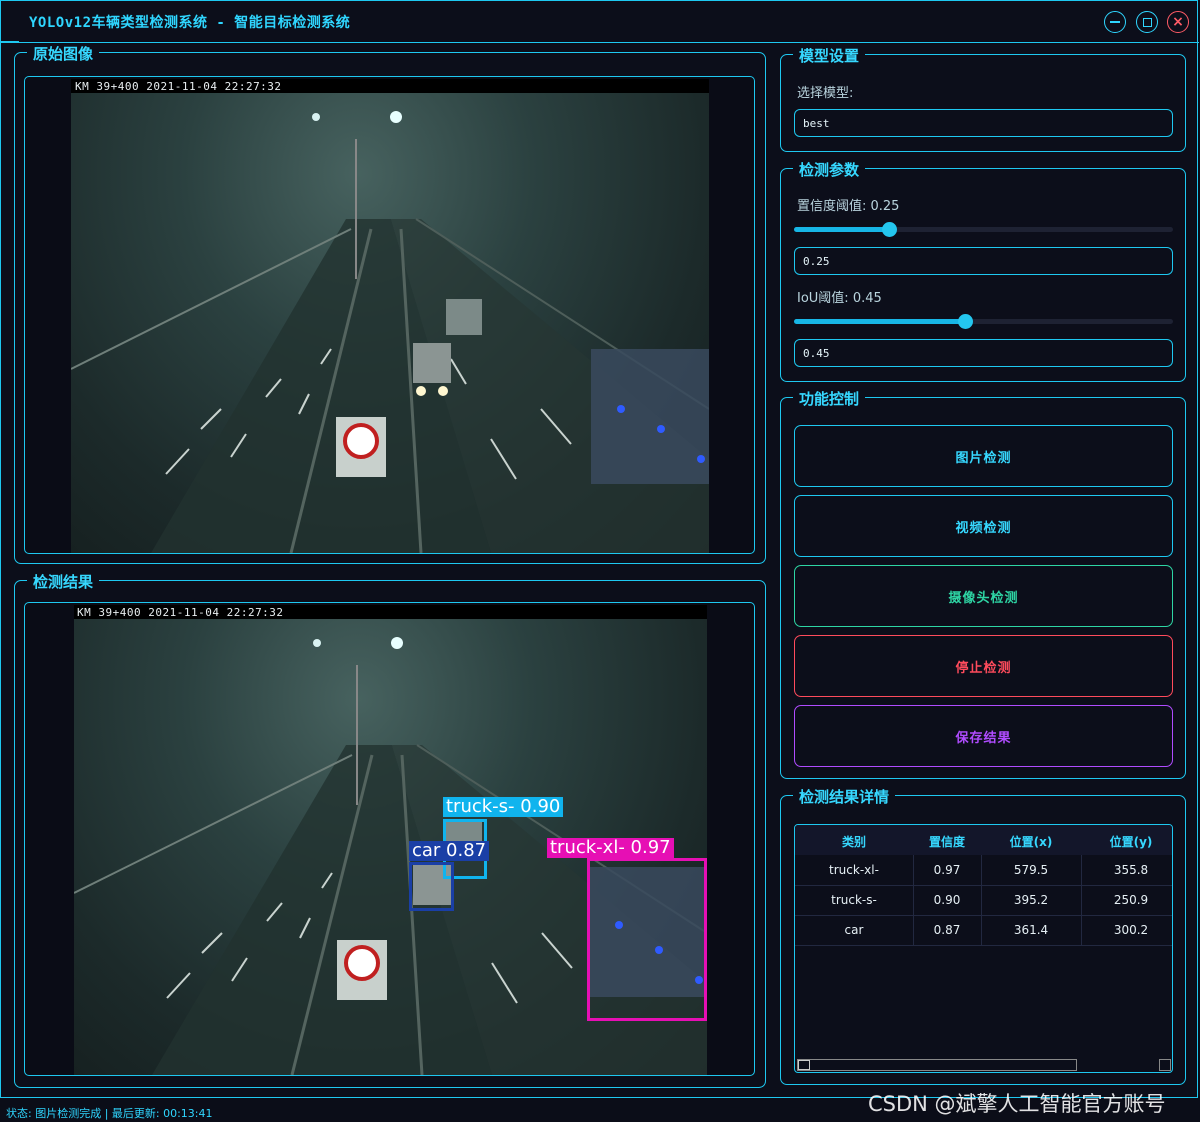  What do you see at coordinates (1031, 900) in the screenshot?
I see `cell-pos-x: 395.2` at bounding box center [1031, 900].